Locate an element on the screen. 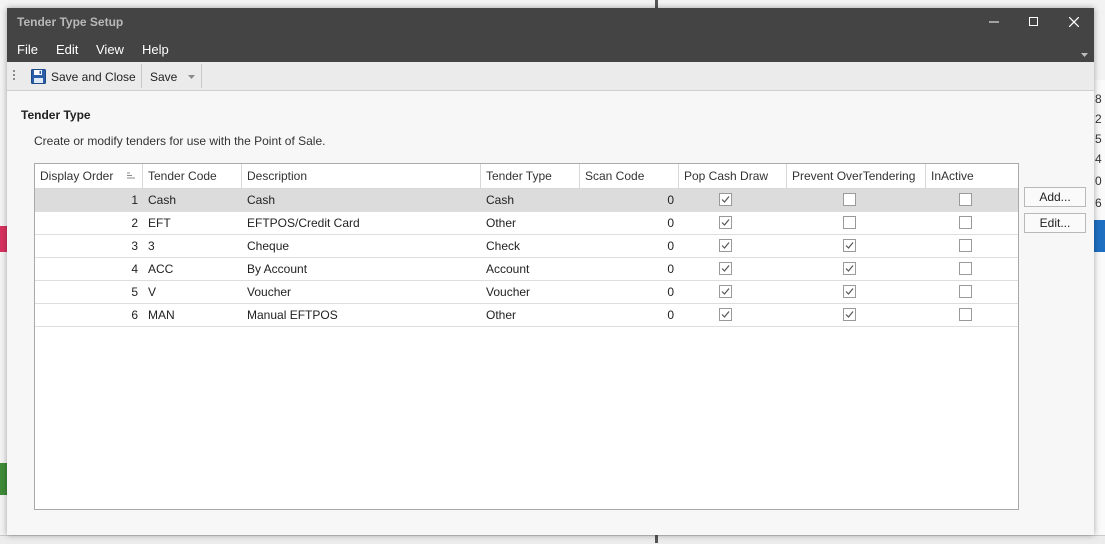  close-icon is located at coordinates (1074, 22).